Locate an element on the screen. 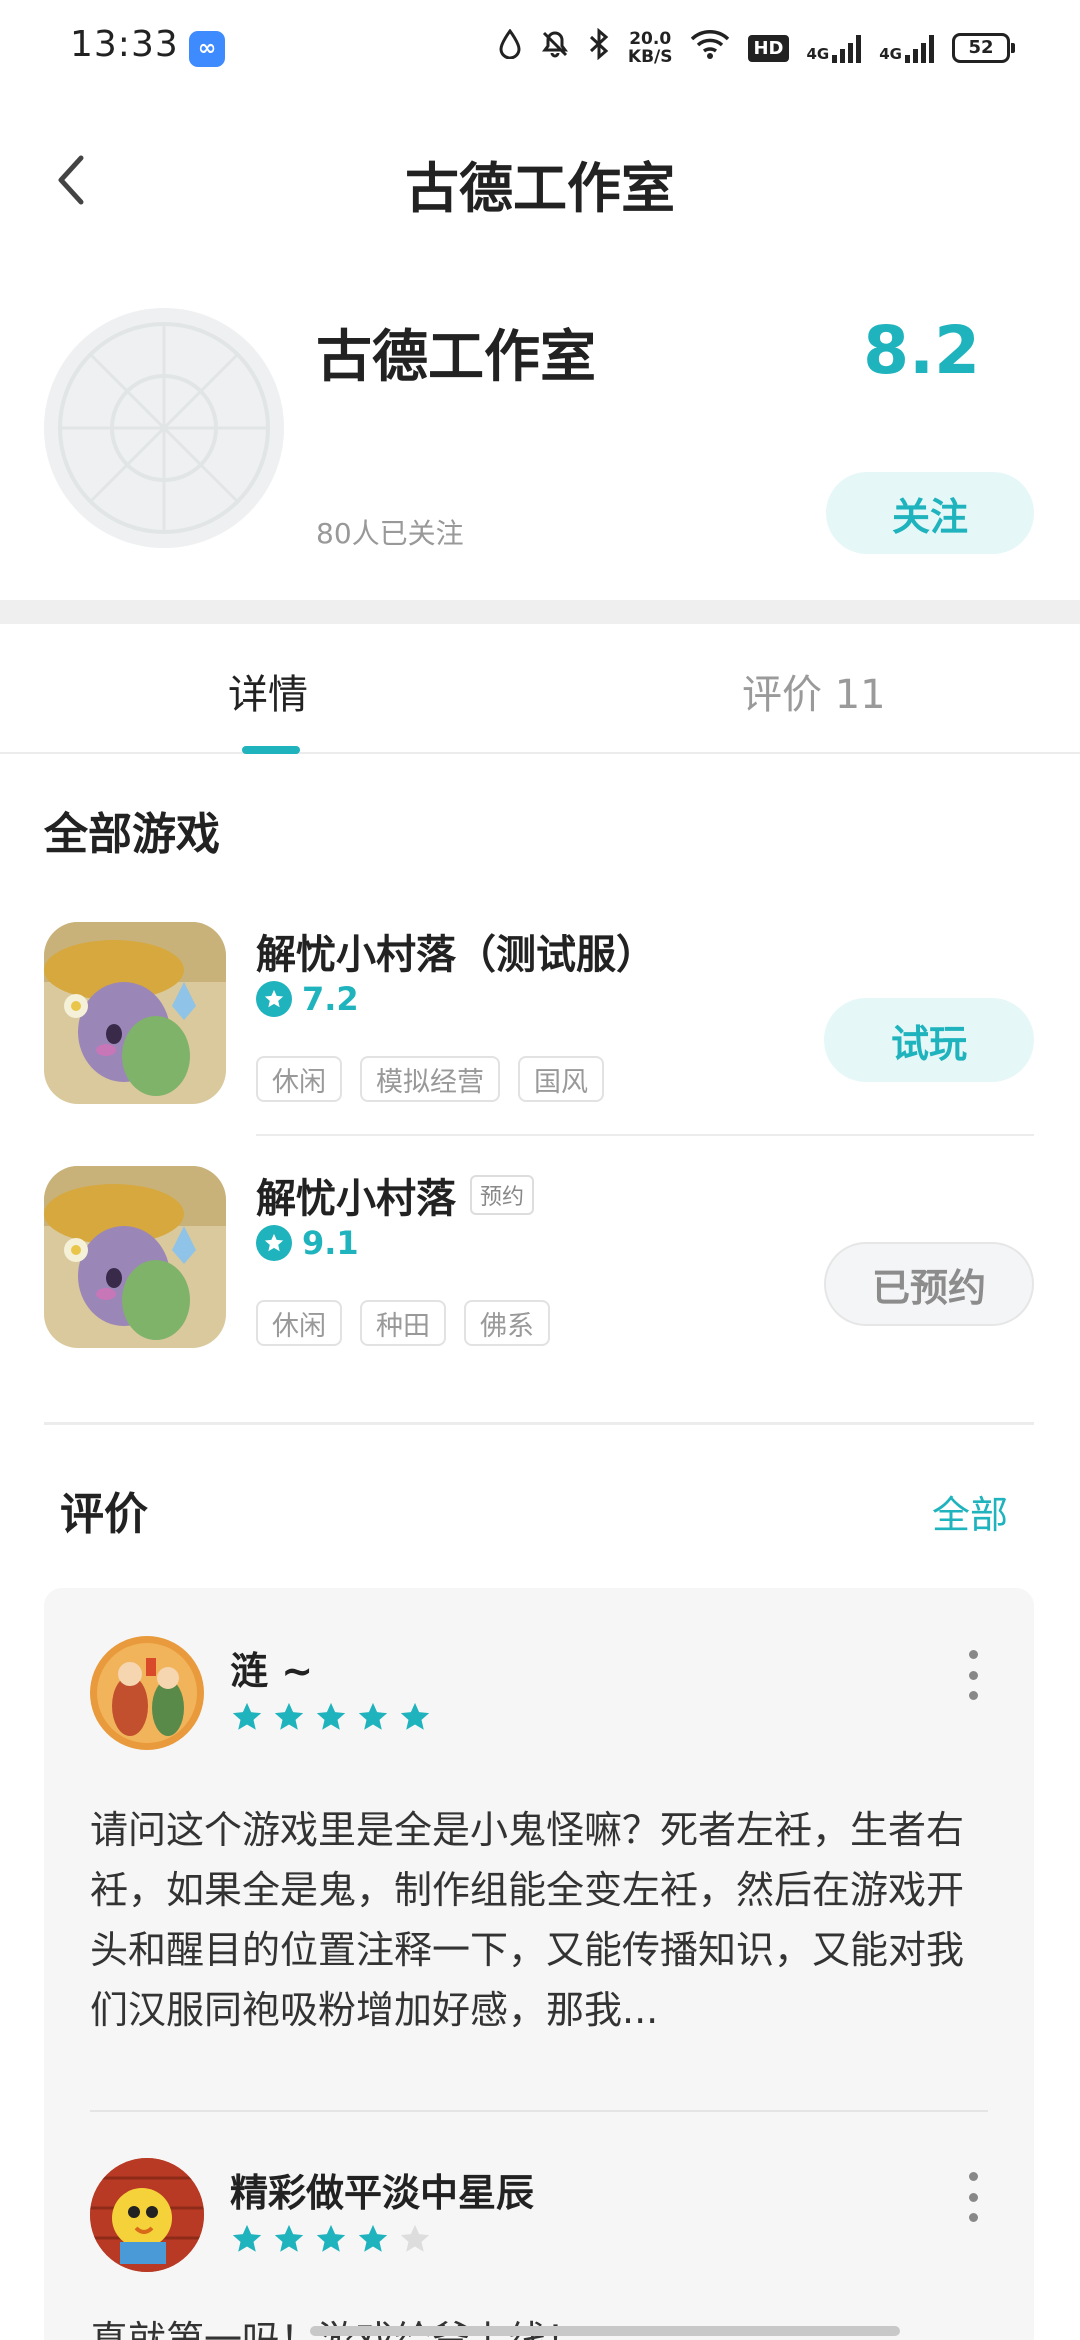 The height and width of the screenshot is (2340, 1080). reviews-section-title: 评价 is located at coordinates (104, 1514).